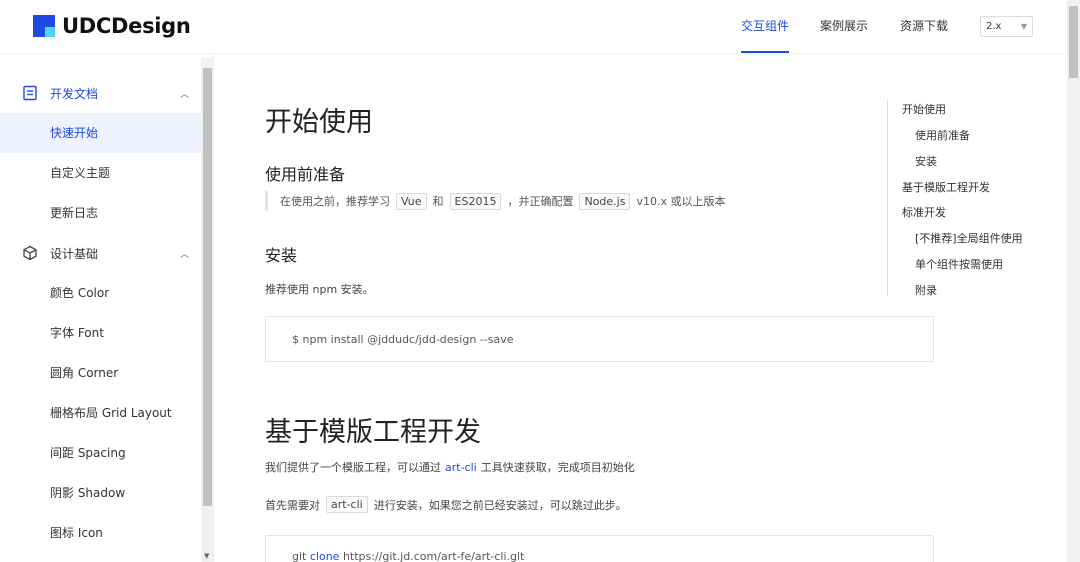  What do you see at coordinates (605, 201) in the screenshot?
I see `code-tag-nodejs: Node.js` at bounding box center [605, 201].